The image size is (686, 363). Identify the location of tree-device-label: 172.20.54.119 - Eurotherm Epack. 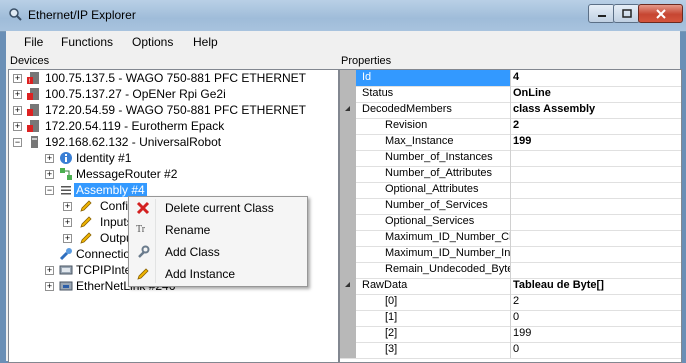
(135, 126).